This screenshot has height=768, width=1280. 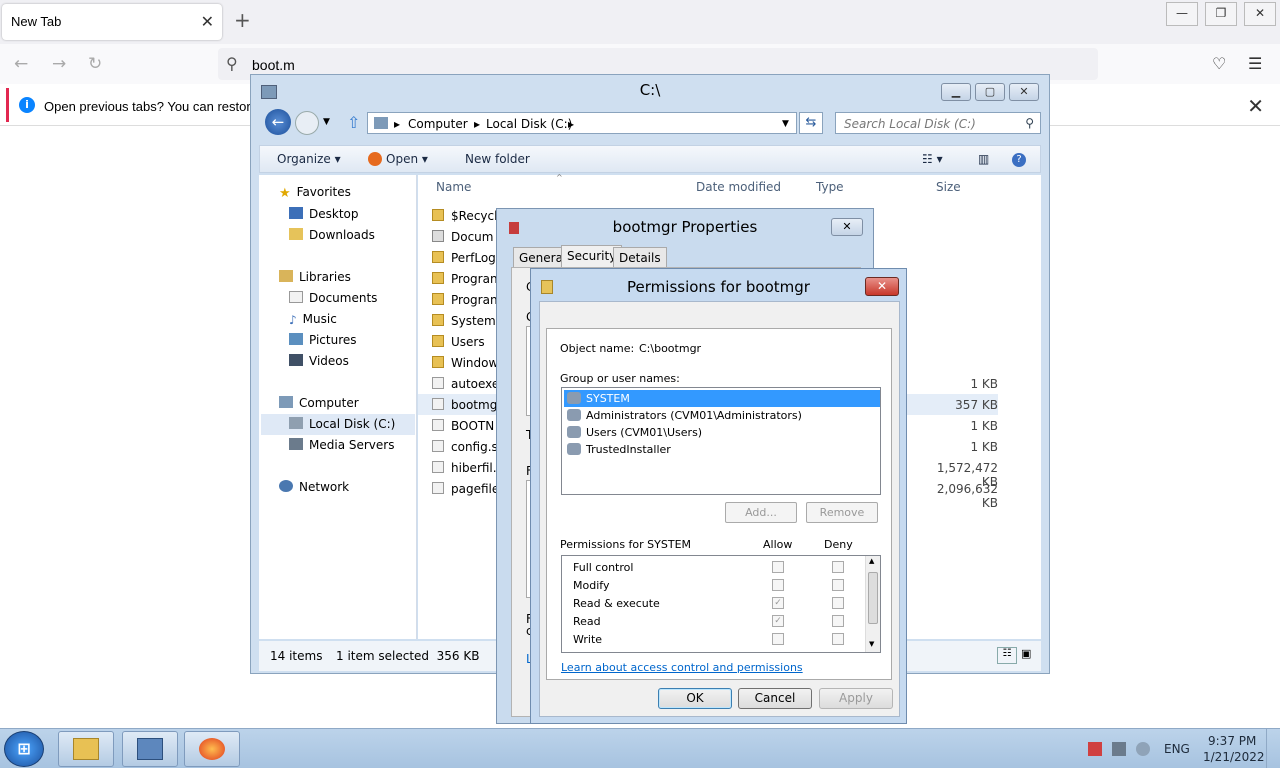 What do you see at coordinates (1029, 123) in the screenshot?
I see `search-icon: ⚲` at bounding box center [1029, 123].